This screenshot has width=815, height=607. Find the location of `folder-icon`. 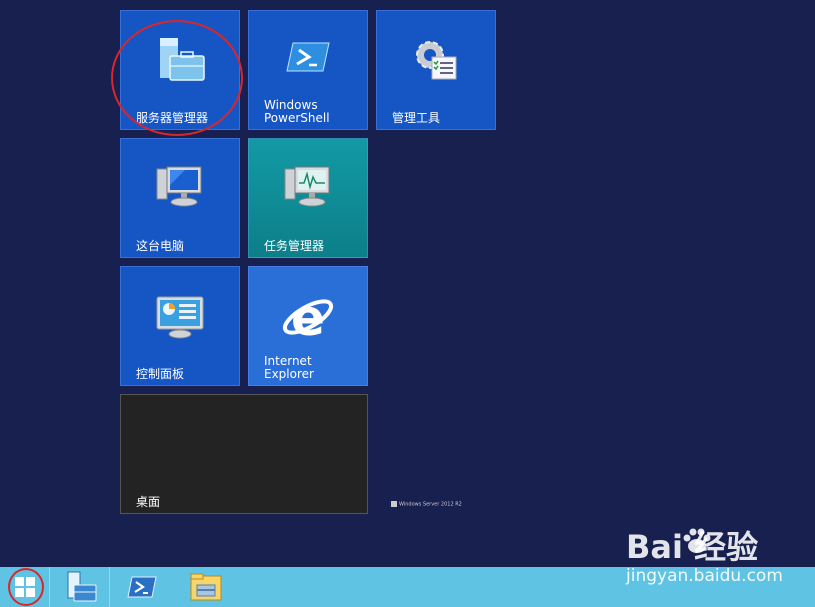

folder-icon is located at coordinates (206, 587).